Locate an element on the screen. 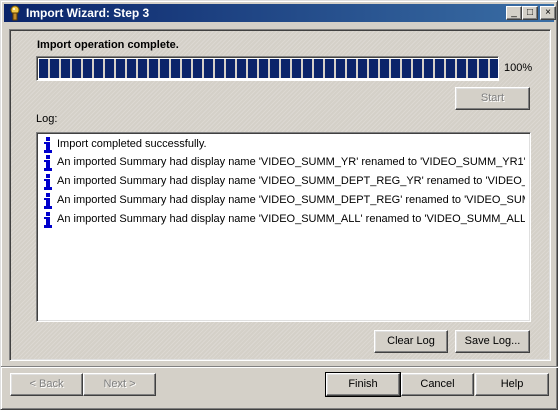 Image resolution: width=558 pixels, height=410 pixels. next-label: Next > is located at coordinates (119, 384).